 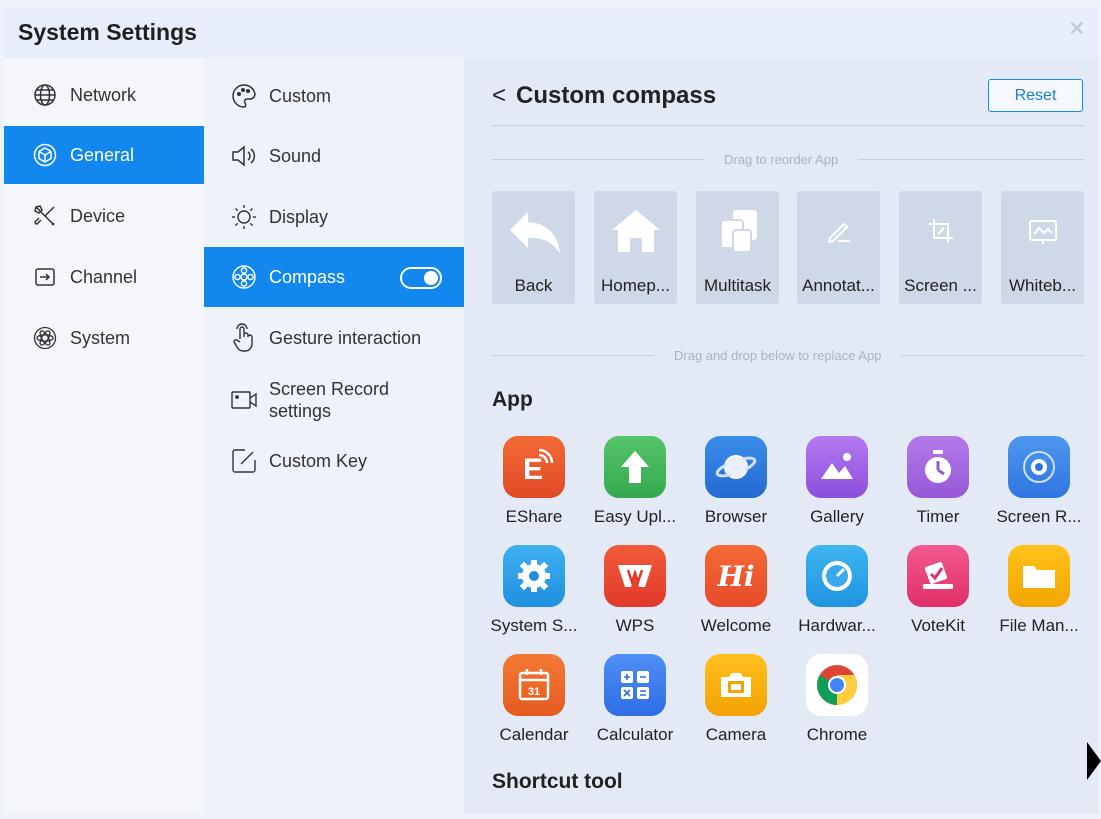 I want to click on title-bar: System Settings ✕, so click(x=551, y=33).